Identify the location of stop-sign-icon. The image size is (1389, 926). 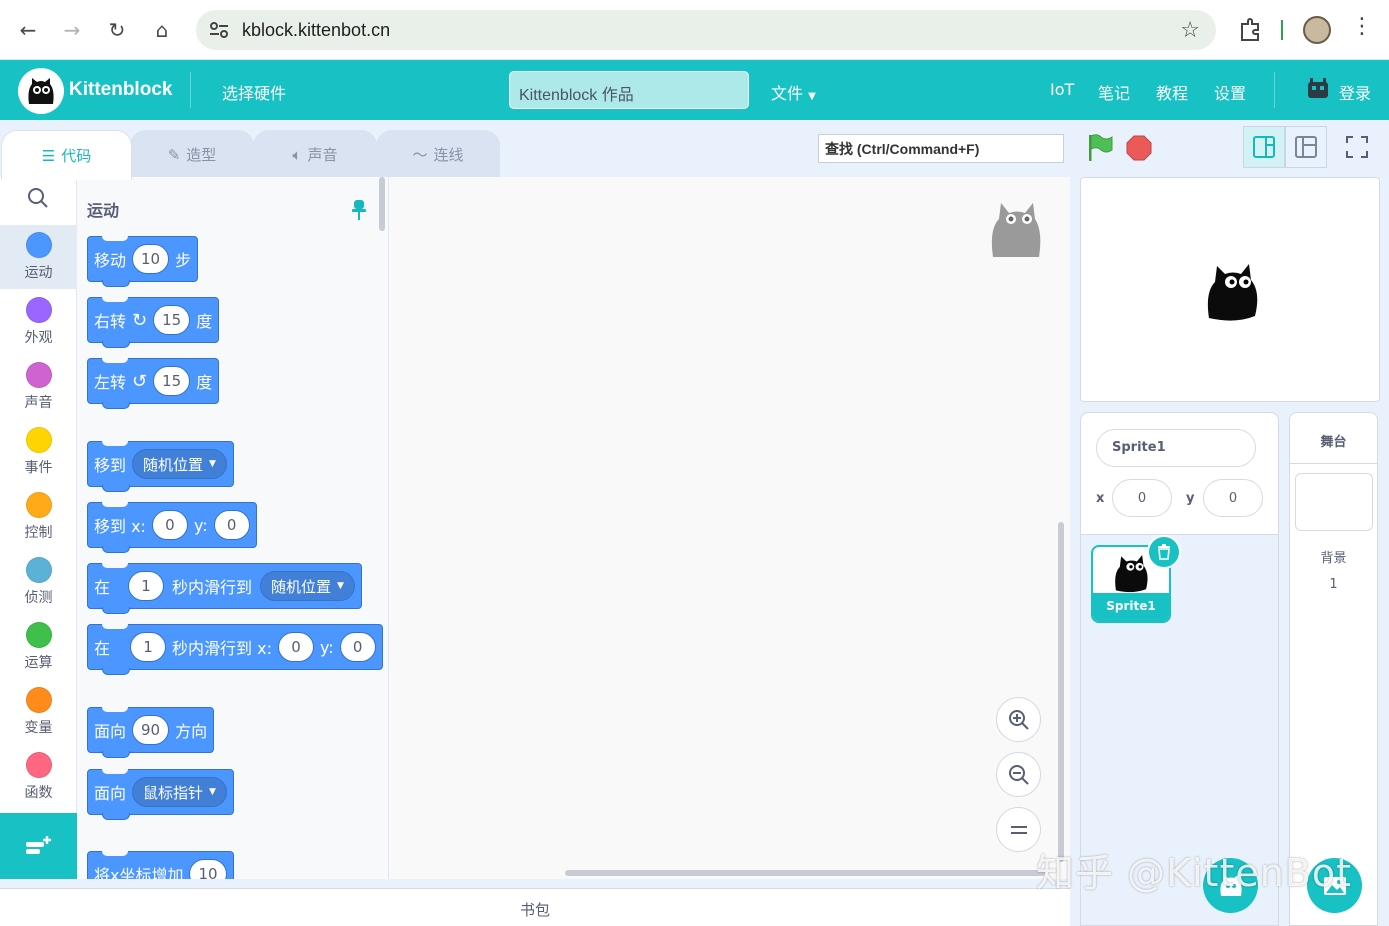
(1139, 148).